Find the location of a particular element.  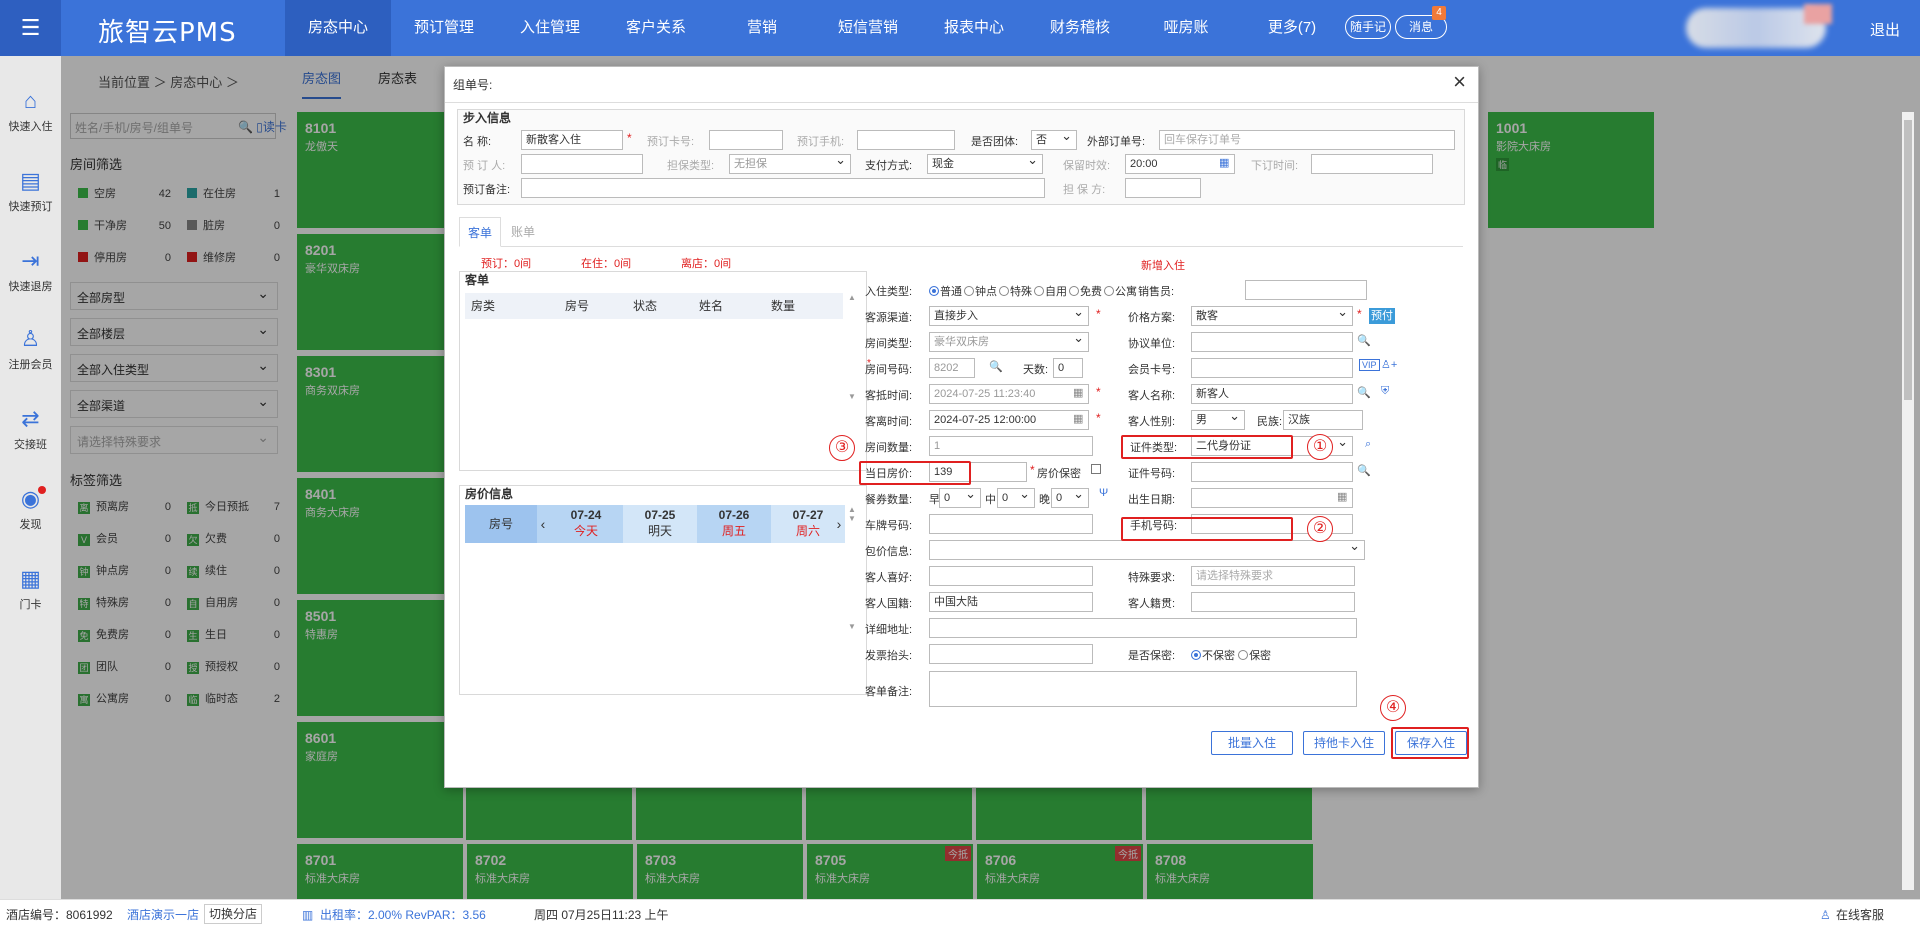

secret-yes-radio is located at coordinates (1243, 655).